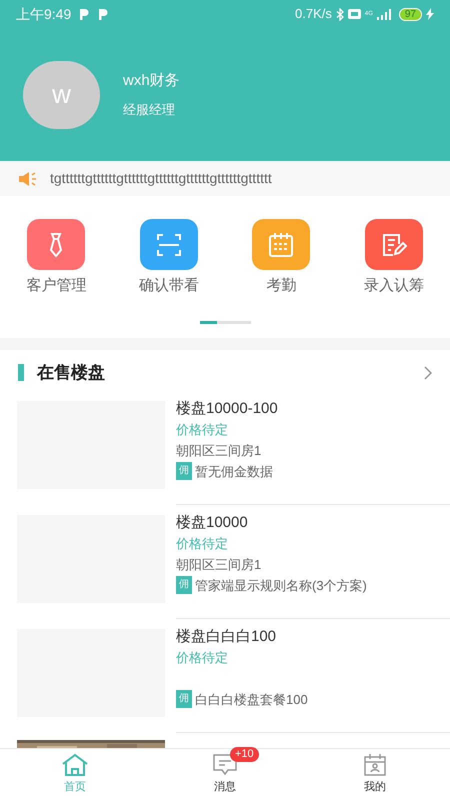 This screenshot has height=800, width=450. What do you see at coordinates (169, 244) in the screenshot?
I see `scan-icon` at bounding box center [169, 244].